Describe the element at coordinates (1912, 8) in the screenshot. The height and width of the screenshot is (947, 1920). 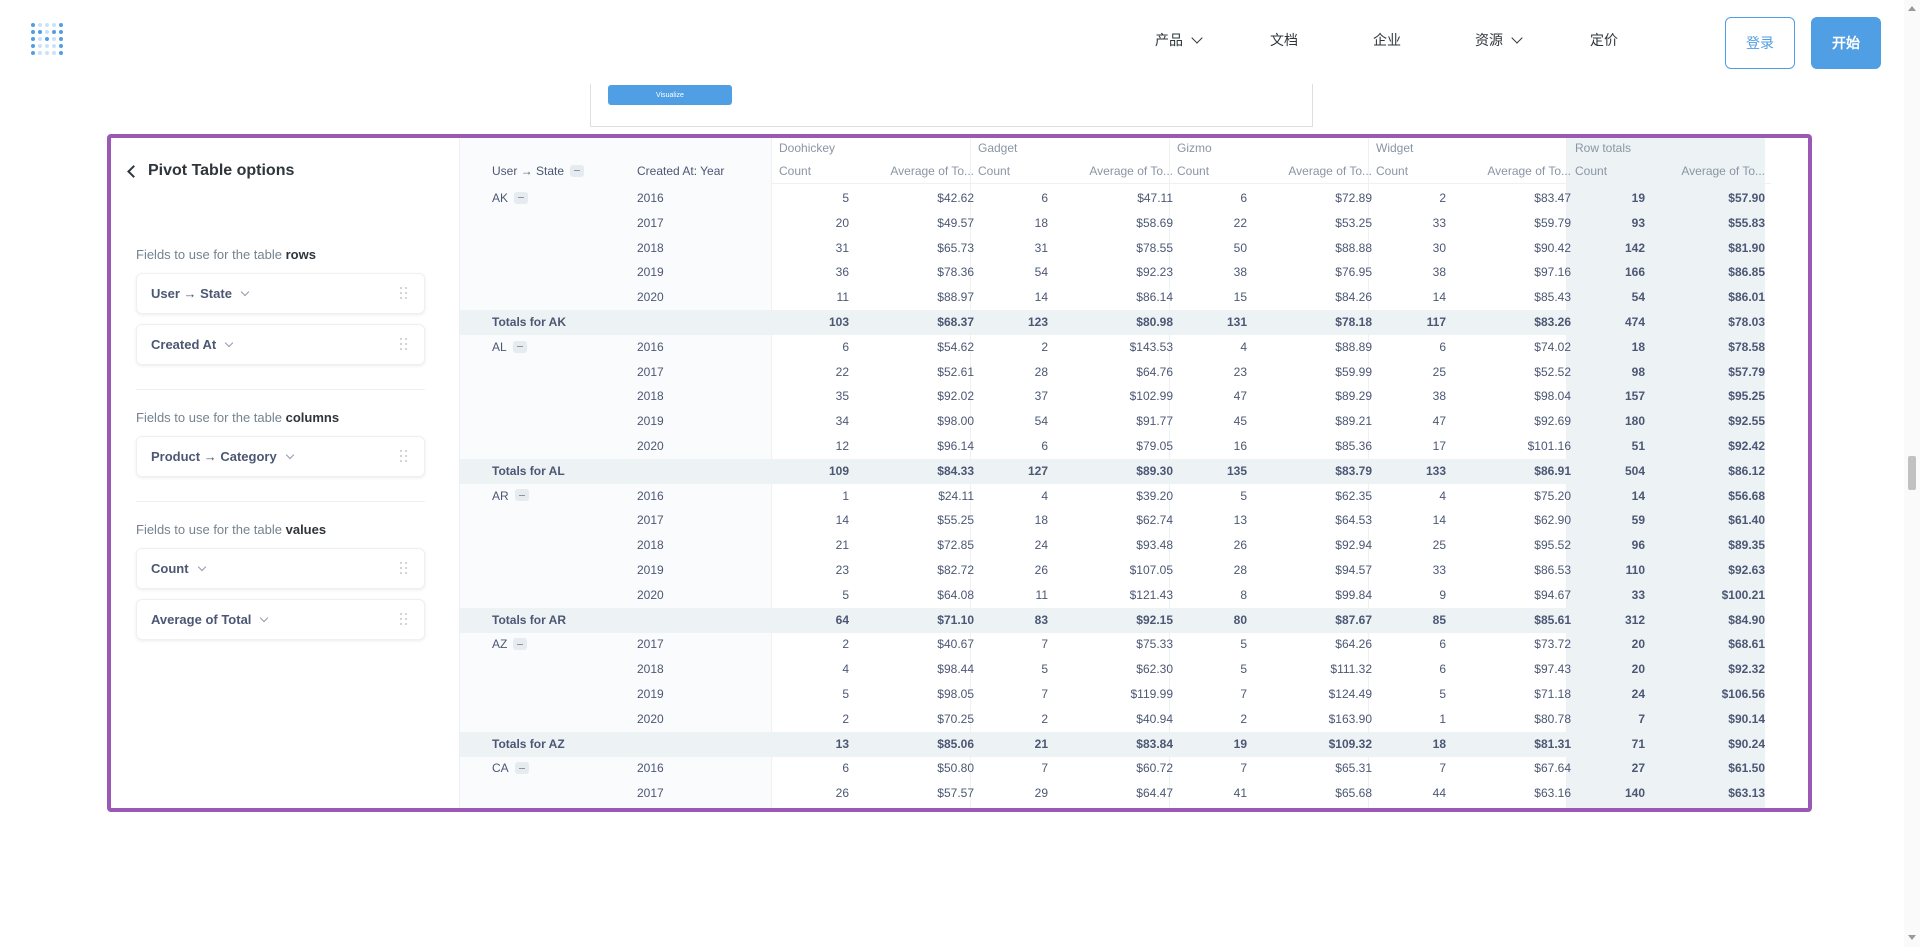
I see `scroll-up-arrow-icon` at that location.